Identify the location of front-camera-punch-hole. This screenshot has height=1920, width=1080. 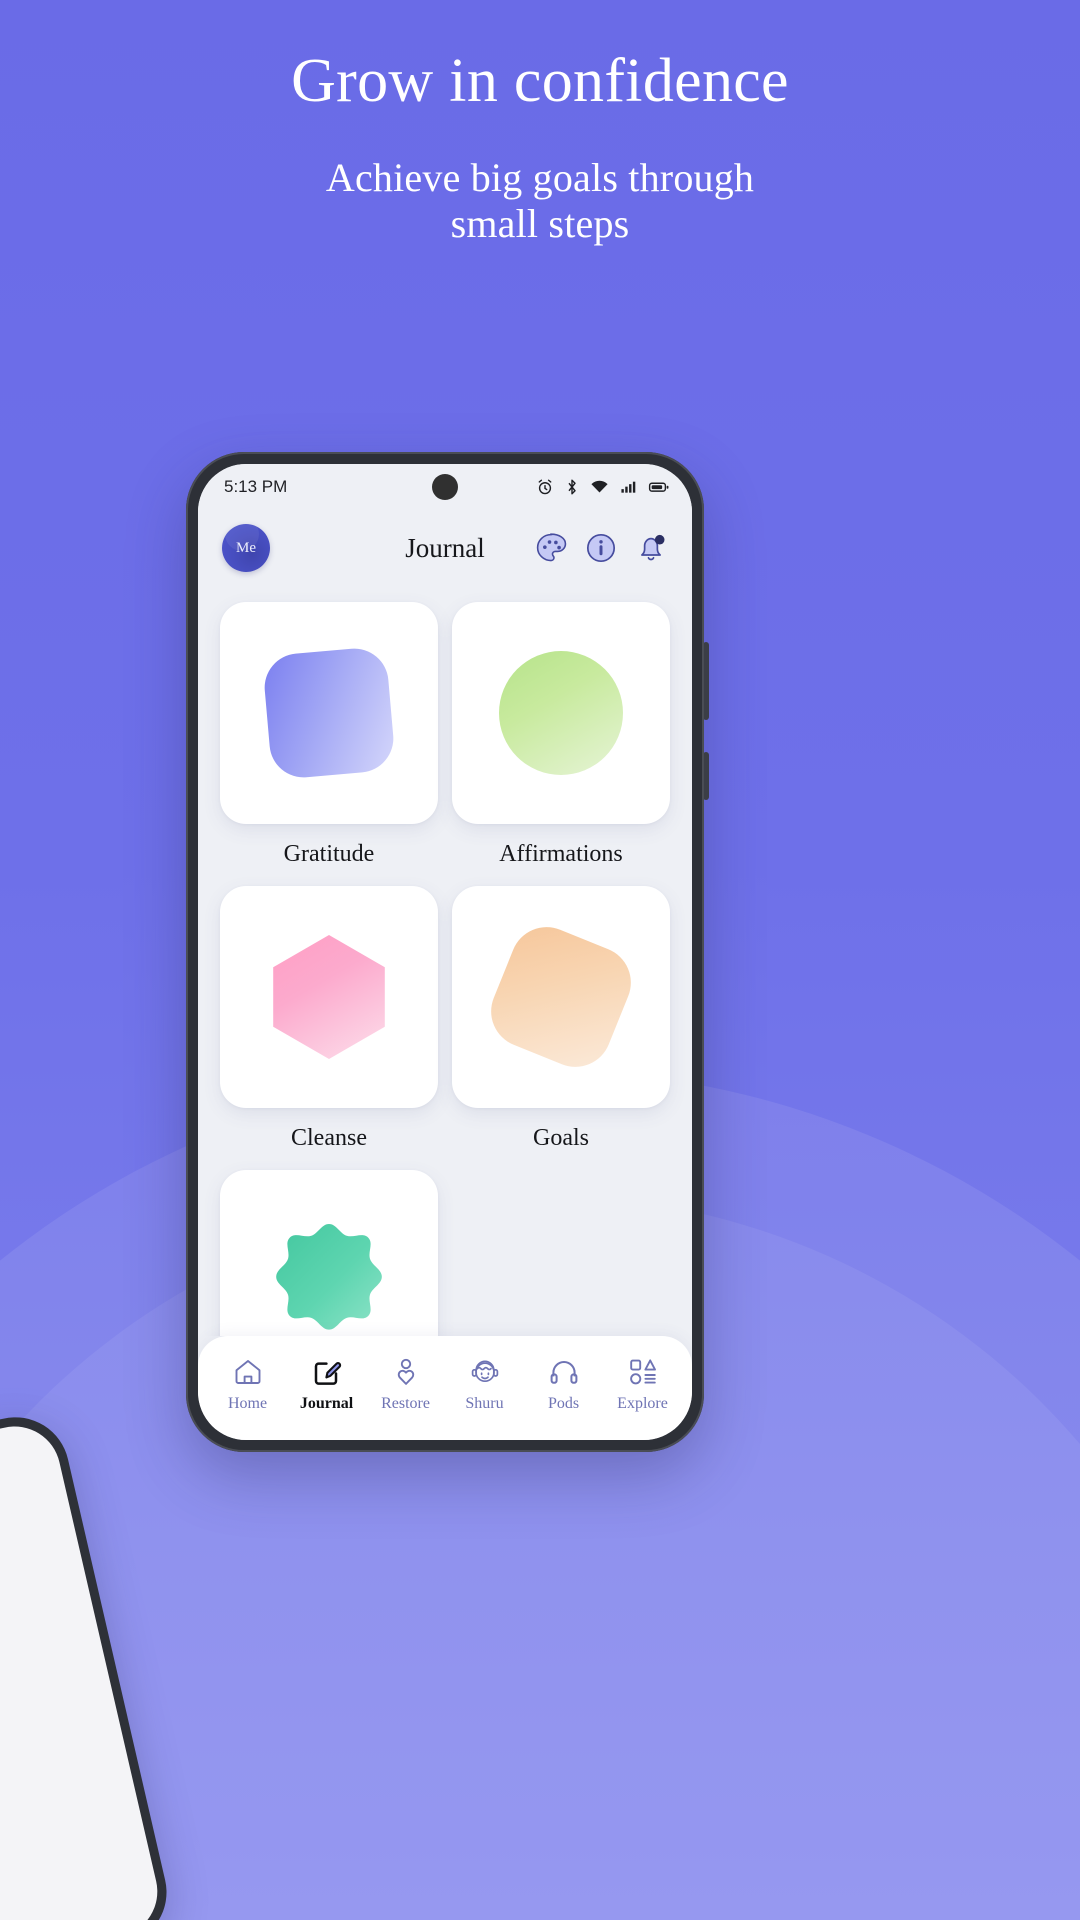
(445, 487).